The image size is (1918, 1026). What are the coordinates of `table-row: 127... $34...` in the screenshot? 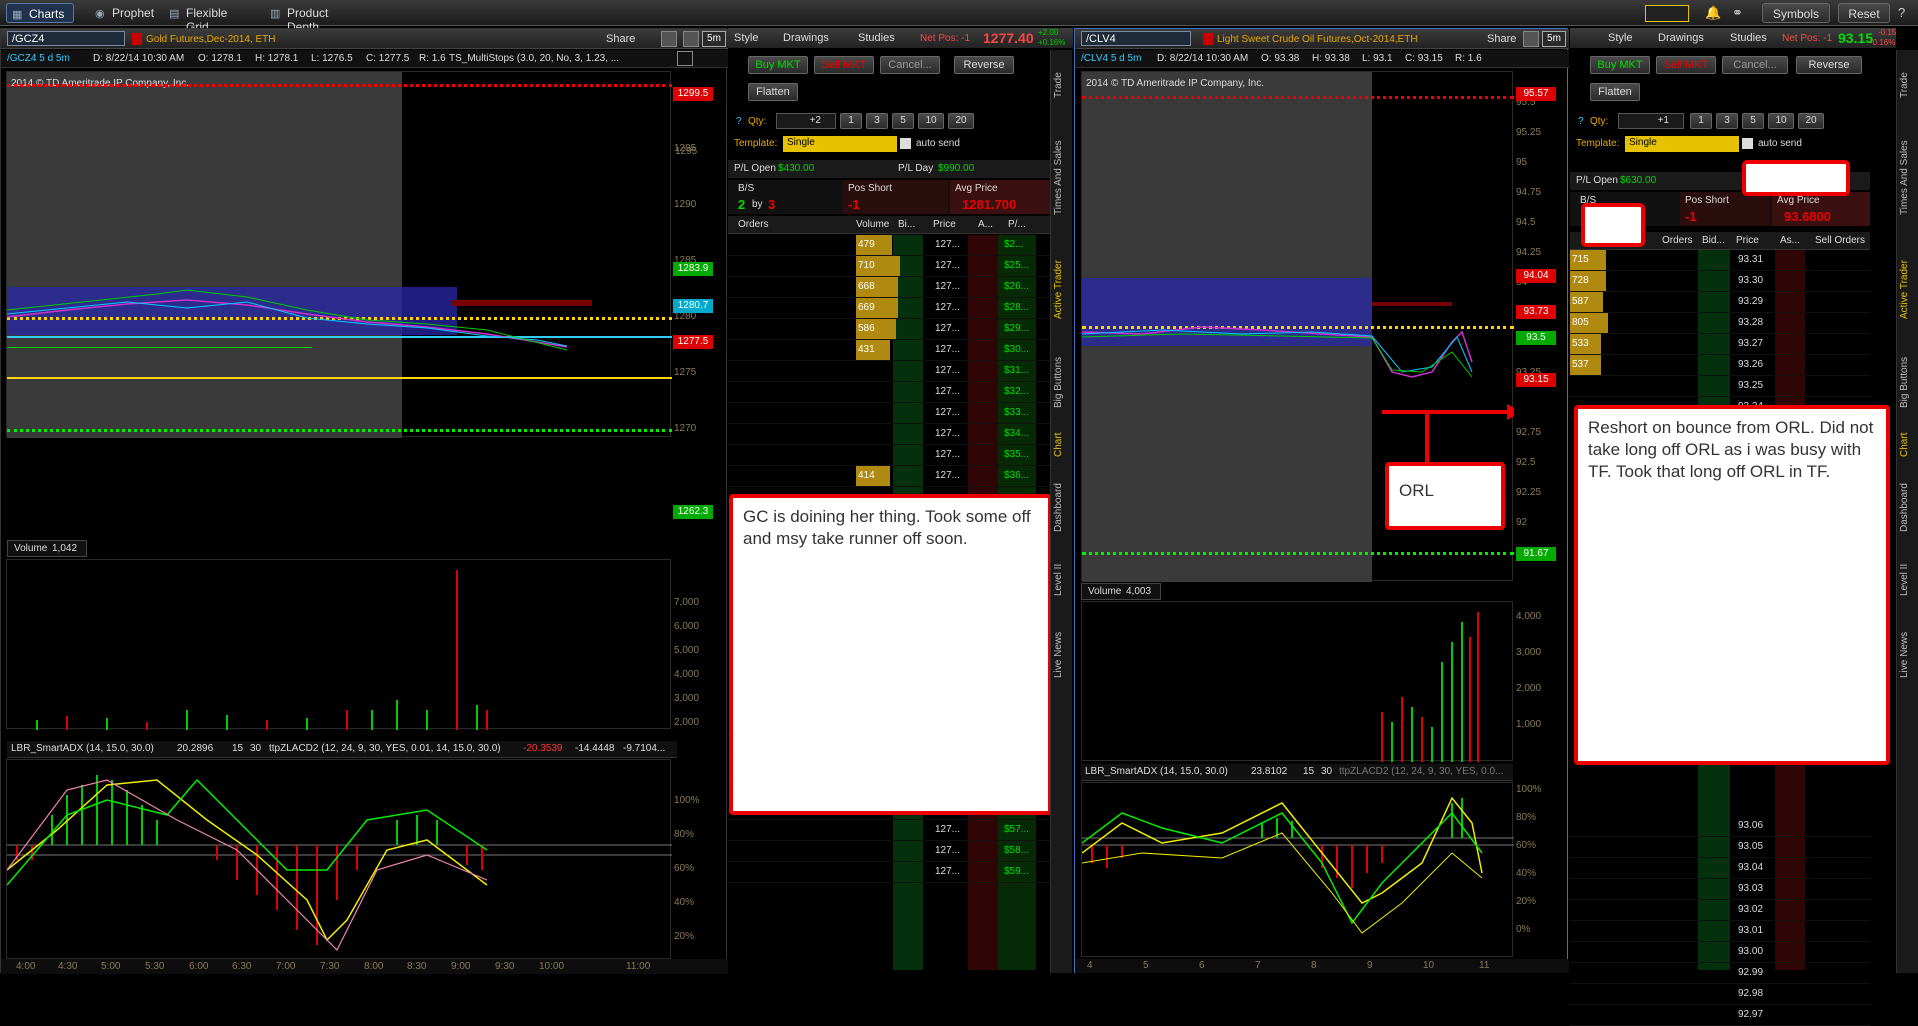 It's located at (889, 434).